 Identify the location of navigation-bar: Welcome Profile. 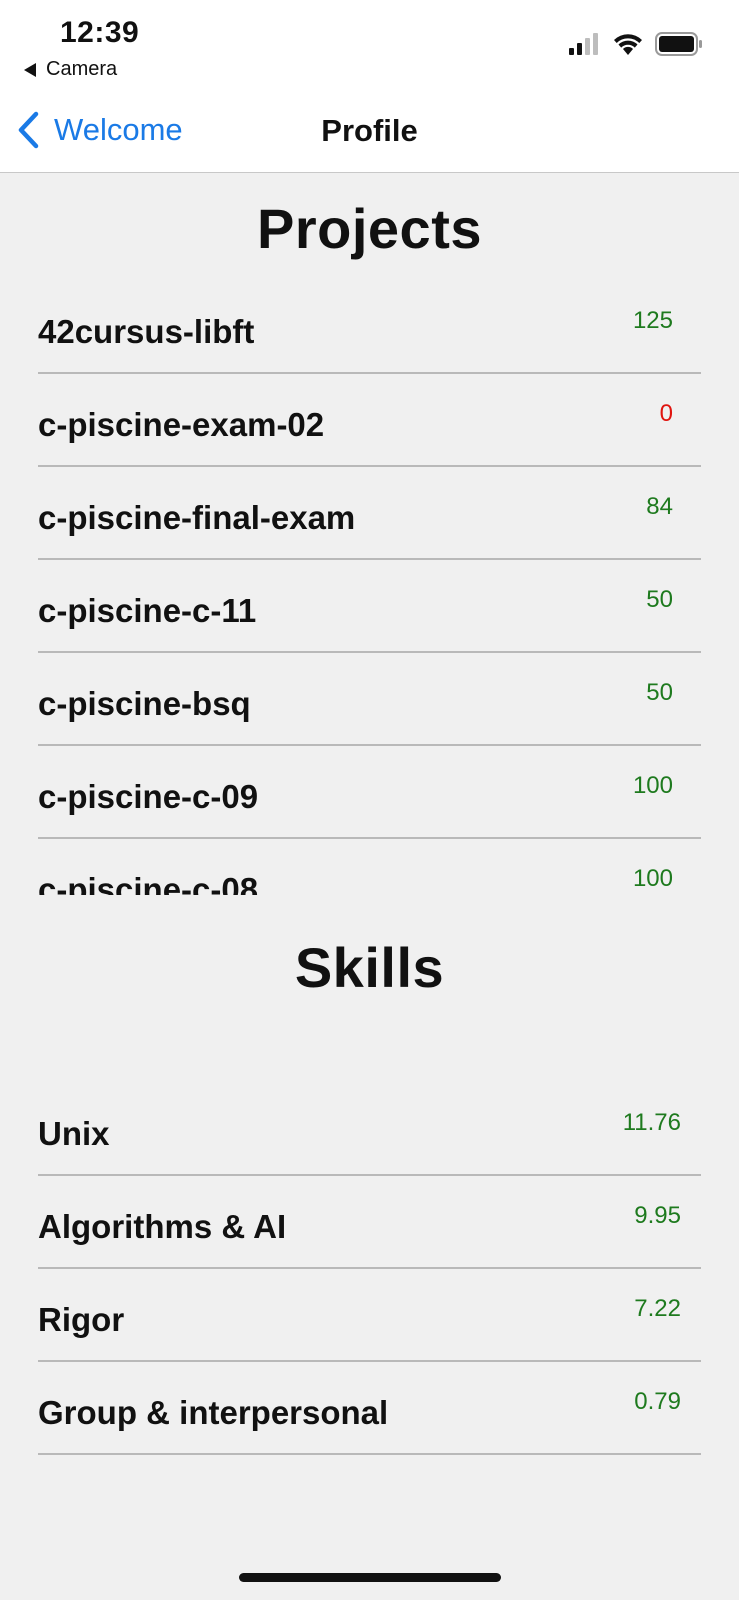
(369, 134).